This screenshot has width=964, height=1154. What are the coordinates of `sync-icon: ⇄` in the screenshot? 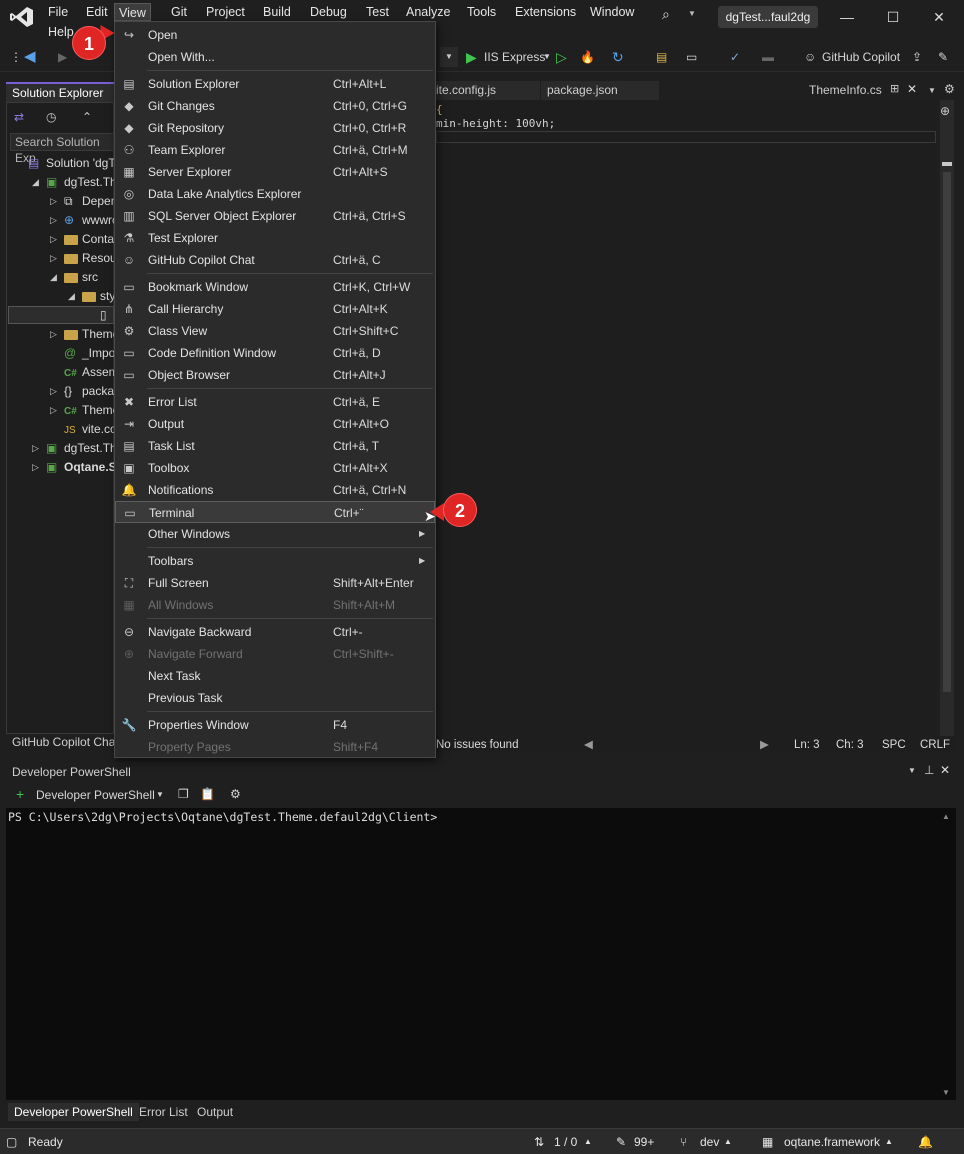 It's located at (19, 117).